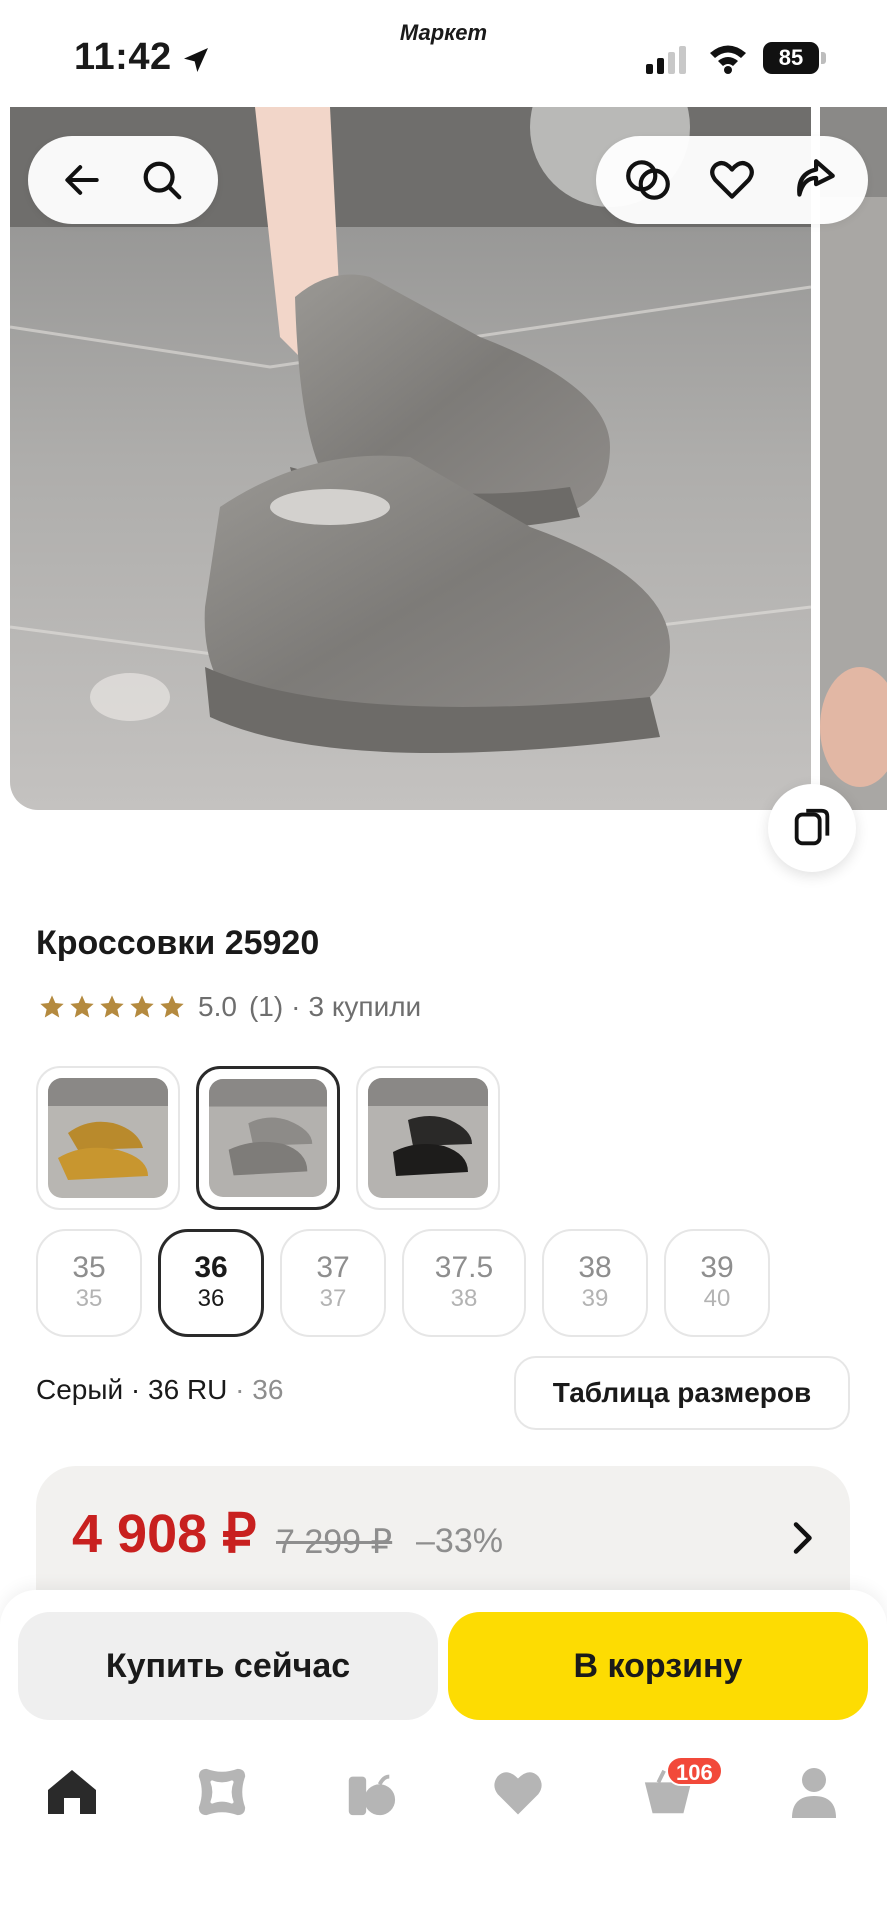 The height and width of the screenshot is (1920, 887). I want to click on favorites-icon, so click(518, 1793).